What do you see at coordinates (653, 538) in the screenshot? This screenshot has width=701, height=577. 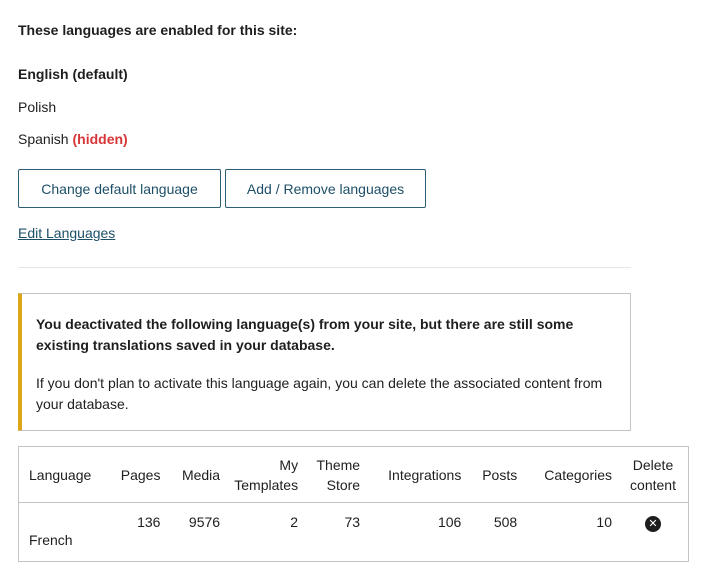 I see `cell-delete-content: ✕` at bounding box center [653, 538].